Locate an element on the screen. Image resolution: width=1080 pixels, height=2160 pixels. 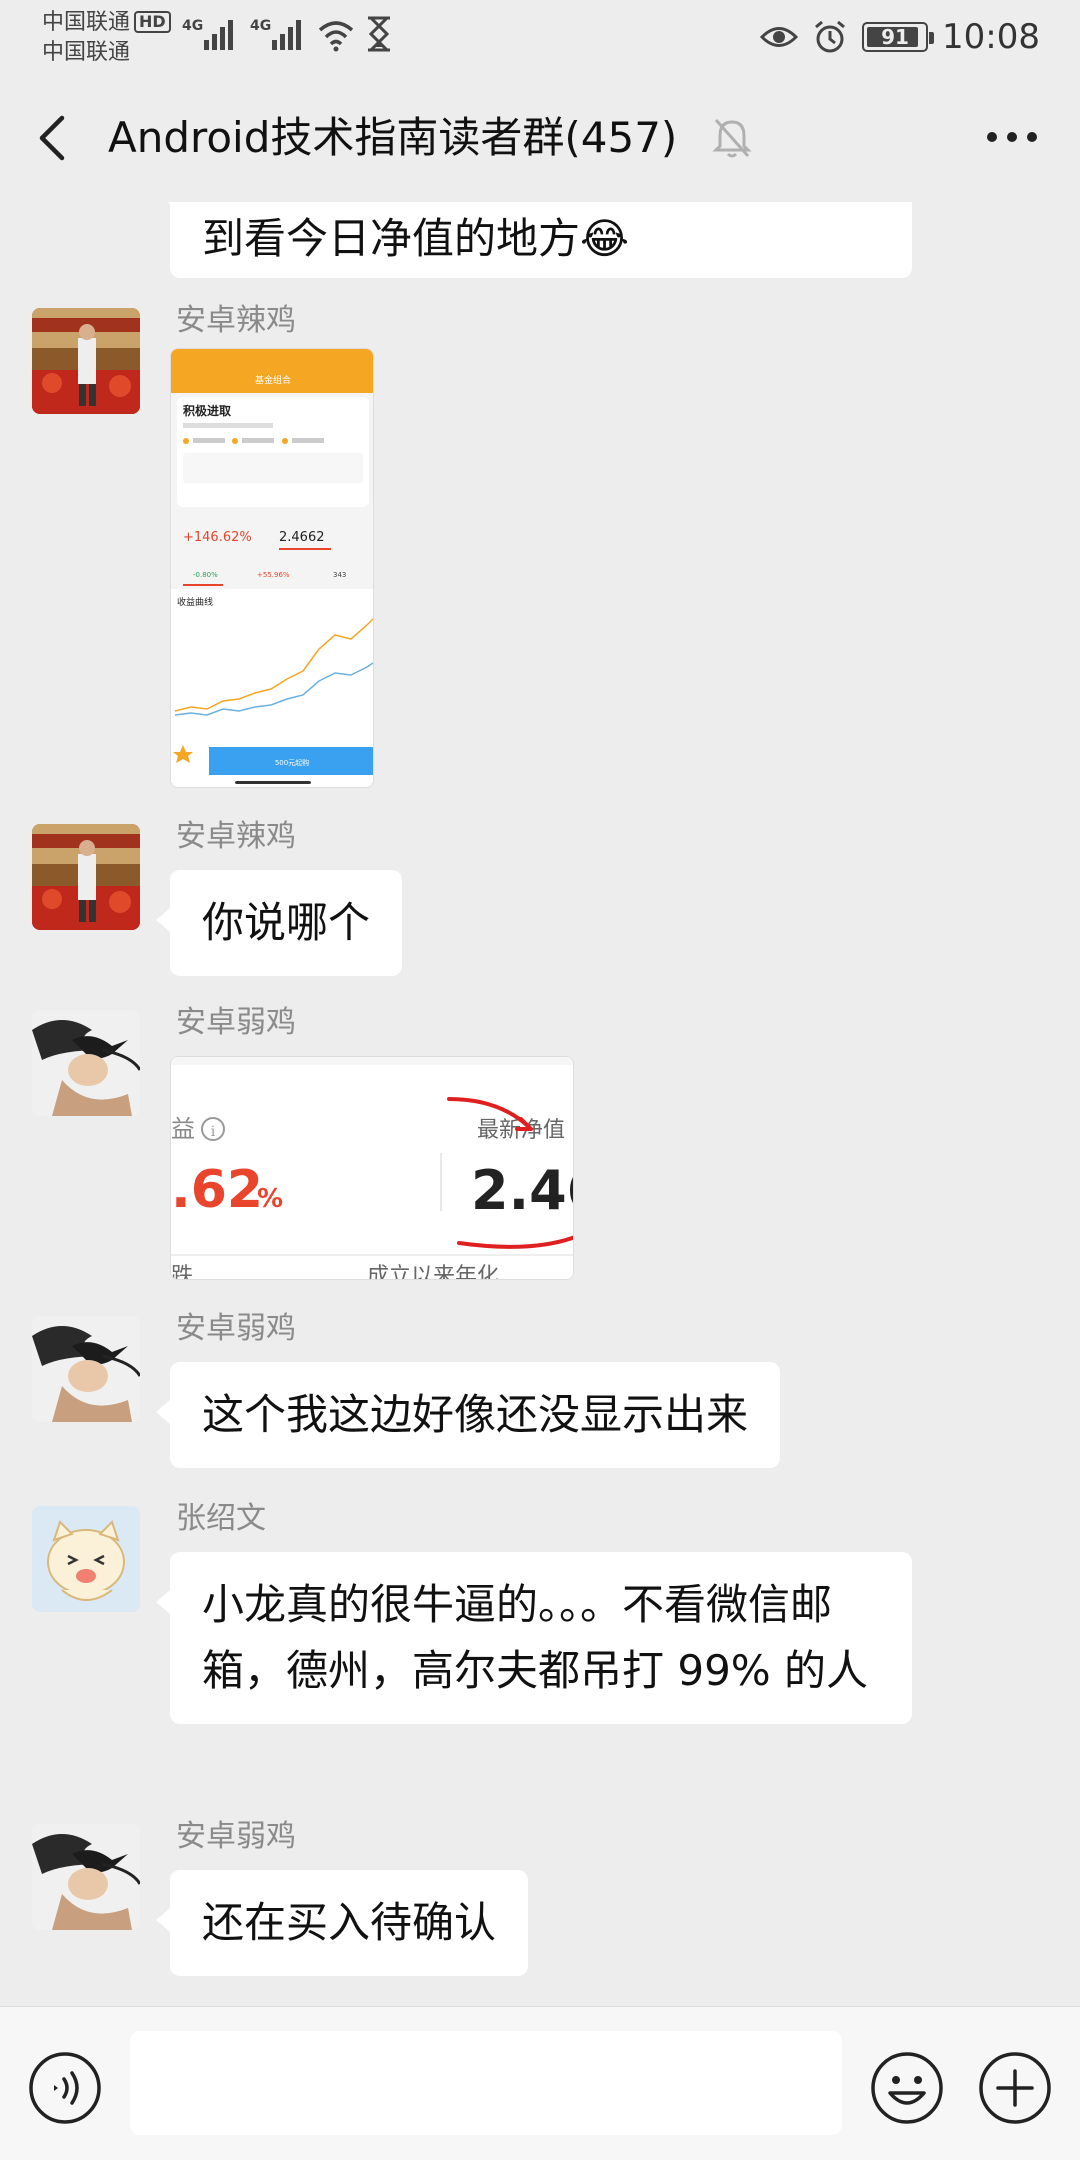
sender-name: 张绍文 is located at coordinates (221, 1518).